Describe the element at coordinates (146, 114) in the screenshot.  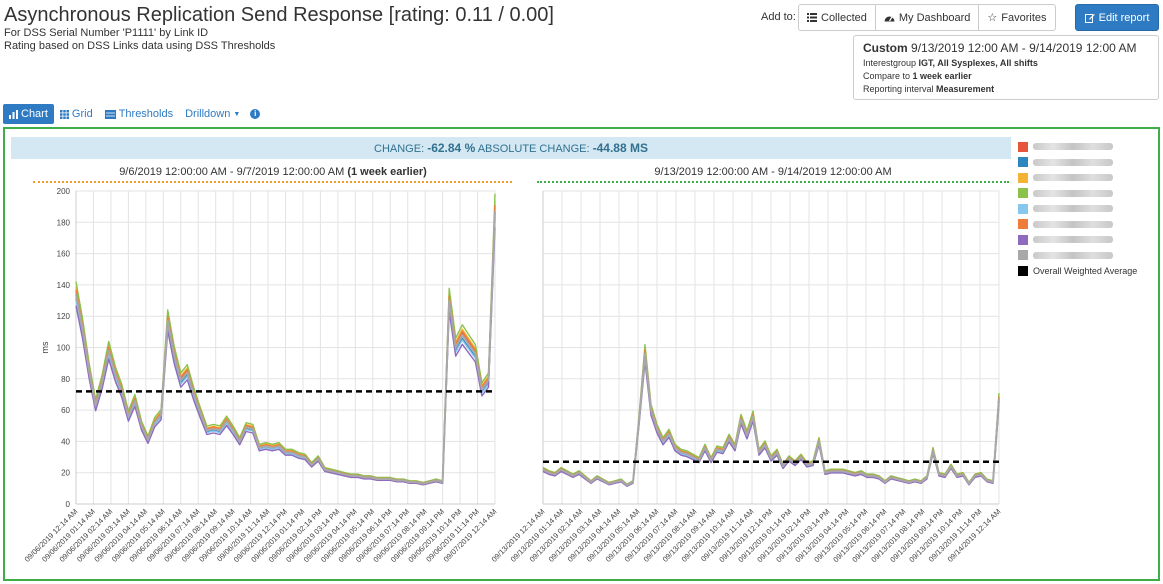
I see `tab-thresholds-label: Thresholds` at that location.